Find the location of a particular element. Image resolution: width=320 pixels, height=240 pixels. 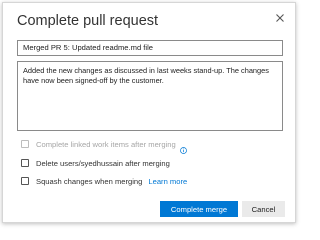

complete-work-items-label: Complete linked work items after merging is located at coordinates (106, 144).